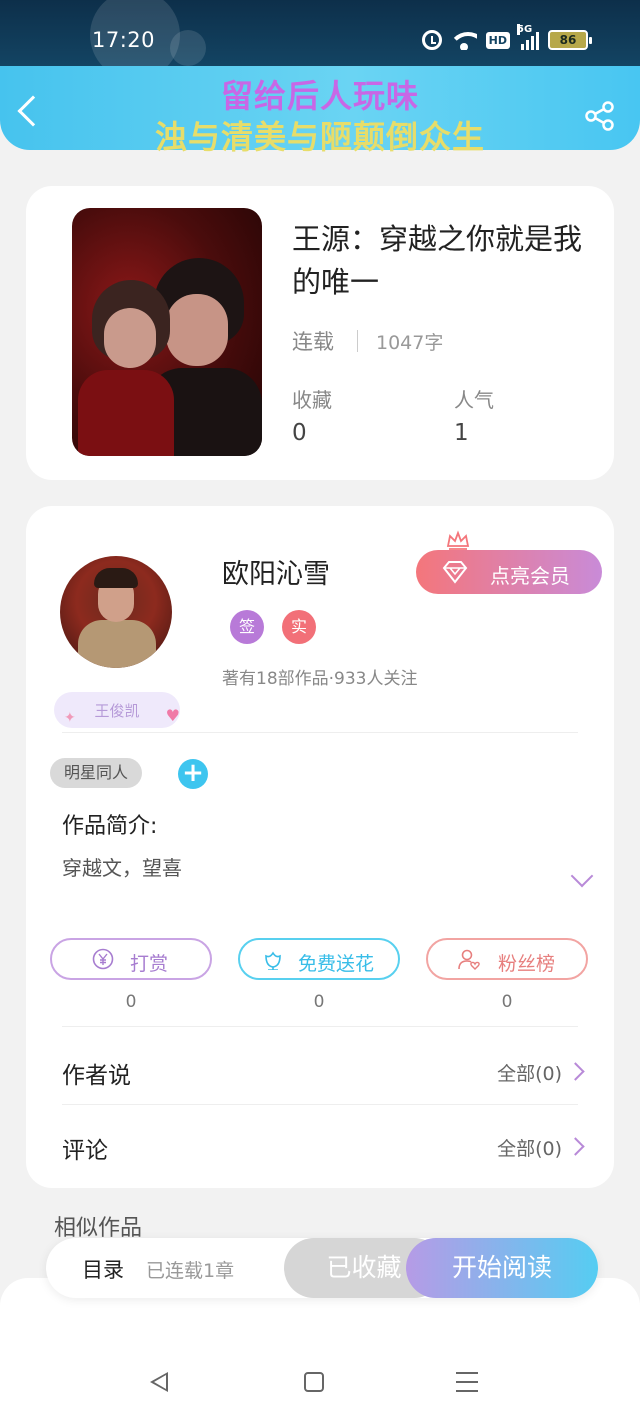 This screenshot has height=1422, width=640. I want to click on fan-tag: ✦ 王俊凯 ♥, so click(117, 710).